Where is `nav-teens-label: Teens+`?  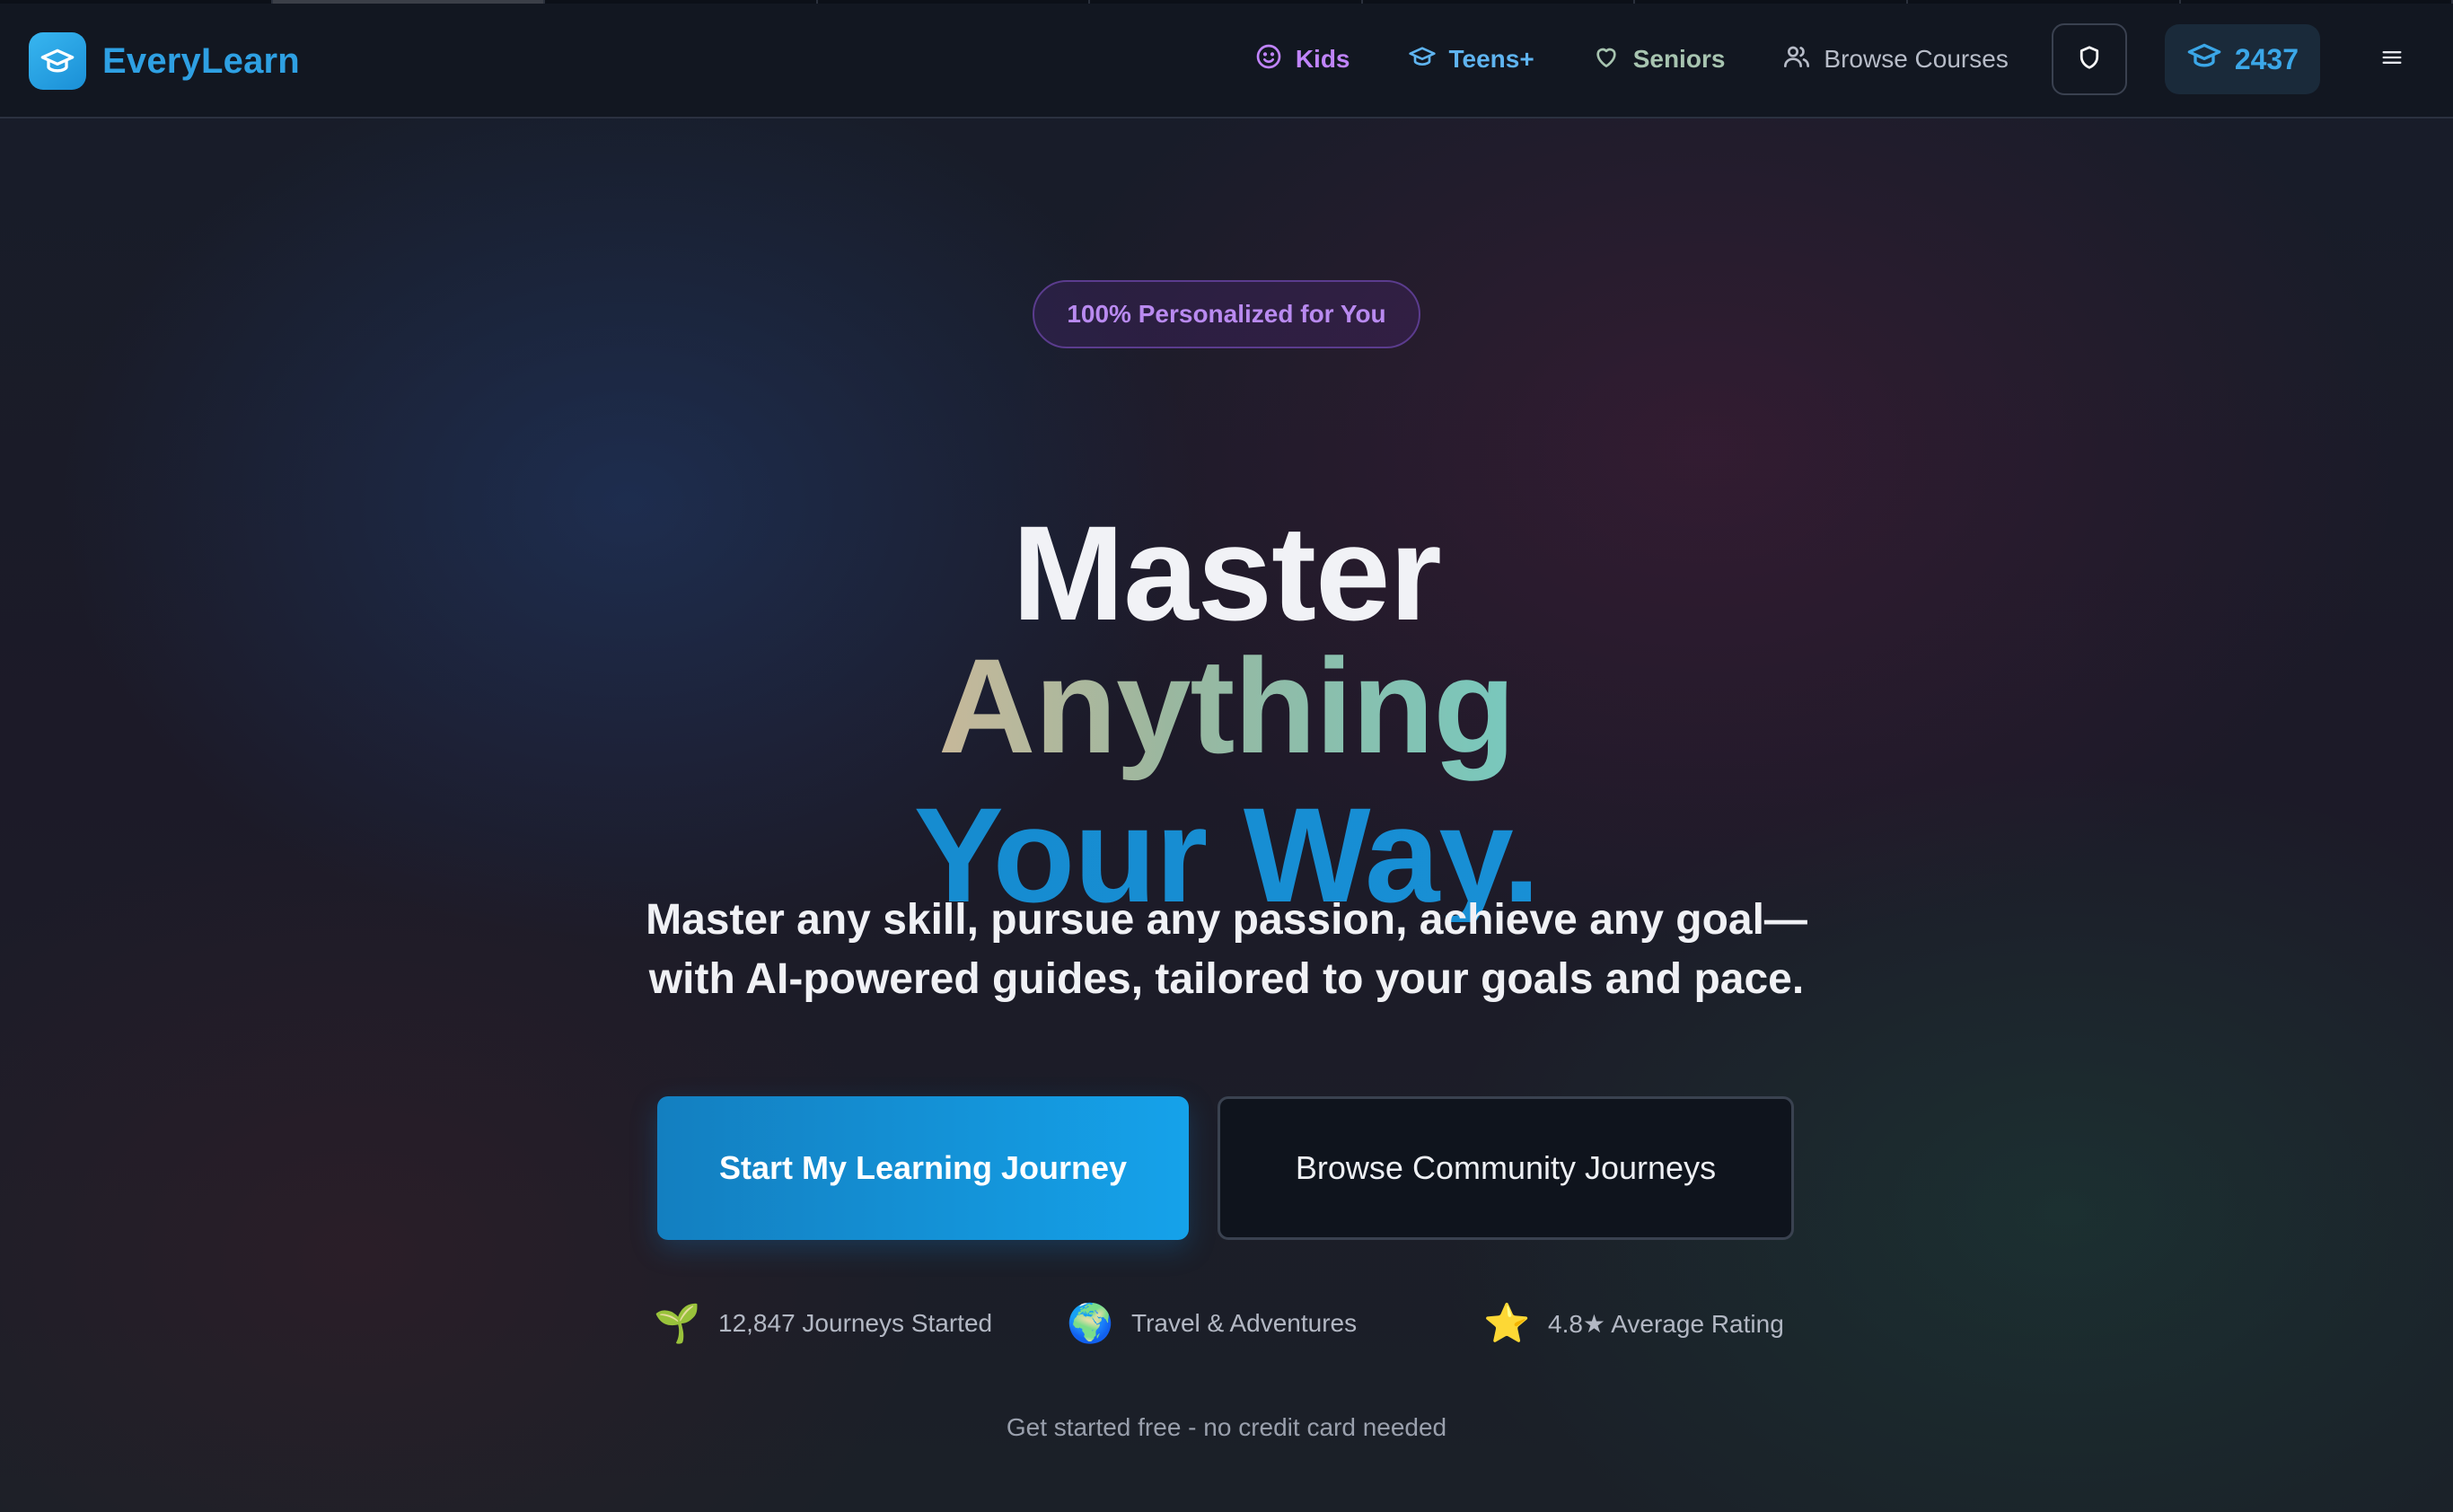 nav-teens-label: Teens+ is located at coordinates (1491, 59).